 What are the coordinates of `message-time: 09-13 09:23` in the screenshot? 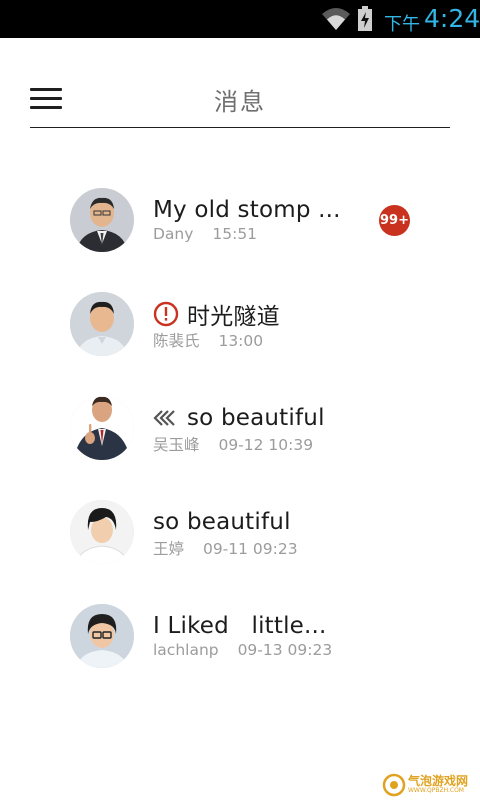 It's located at (285, 650).